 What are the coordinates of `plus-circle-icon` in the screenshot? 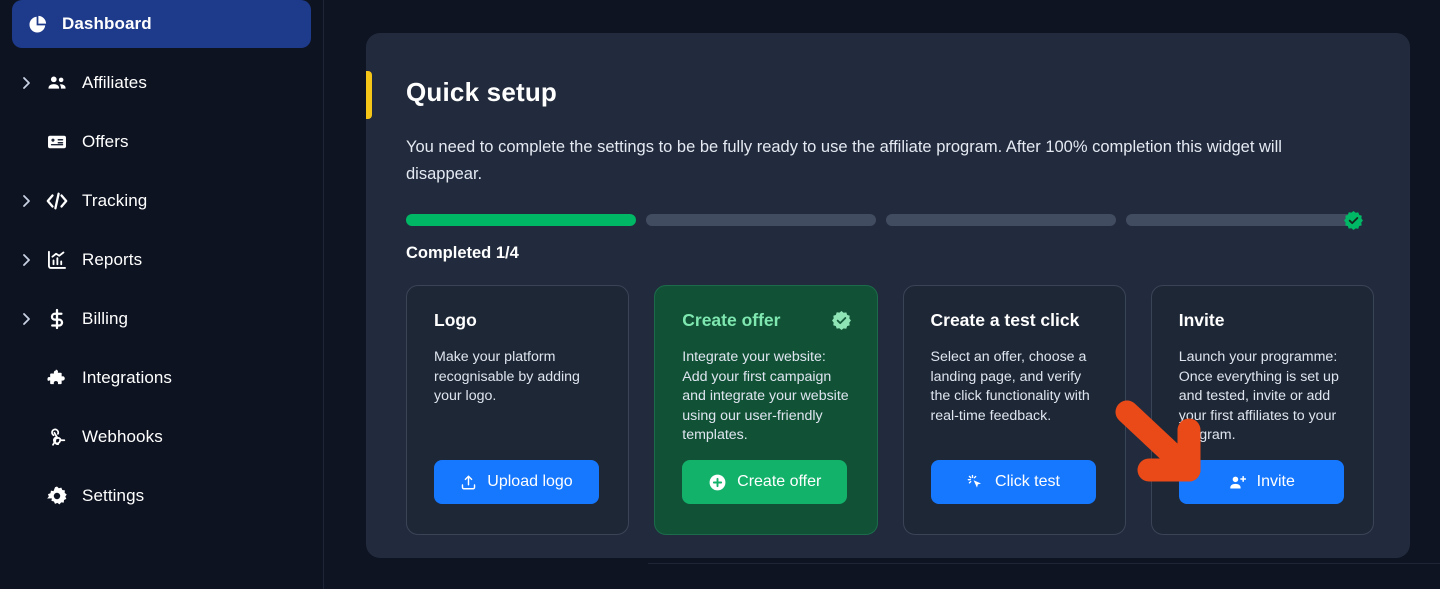 It's located at (717, 482).